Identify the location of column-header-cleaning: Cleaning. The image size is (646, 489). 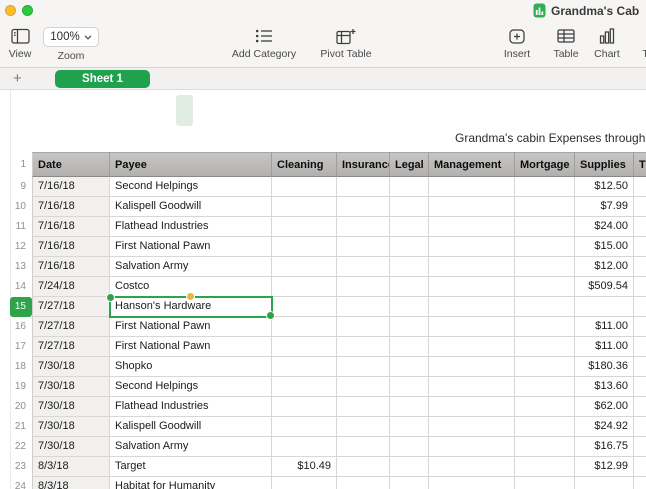
(304, 164).